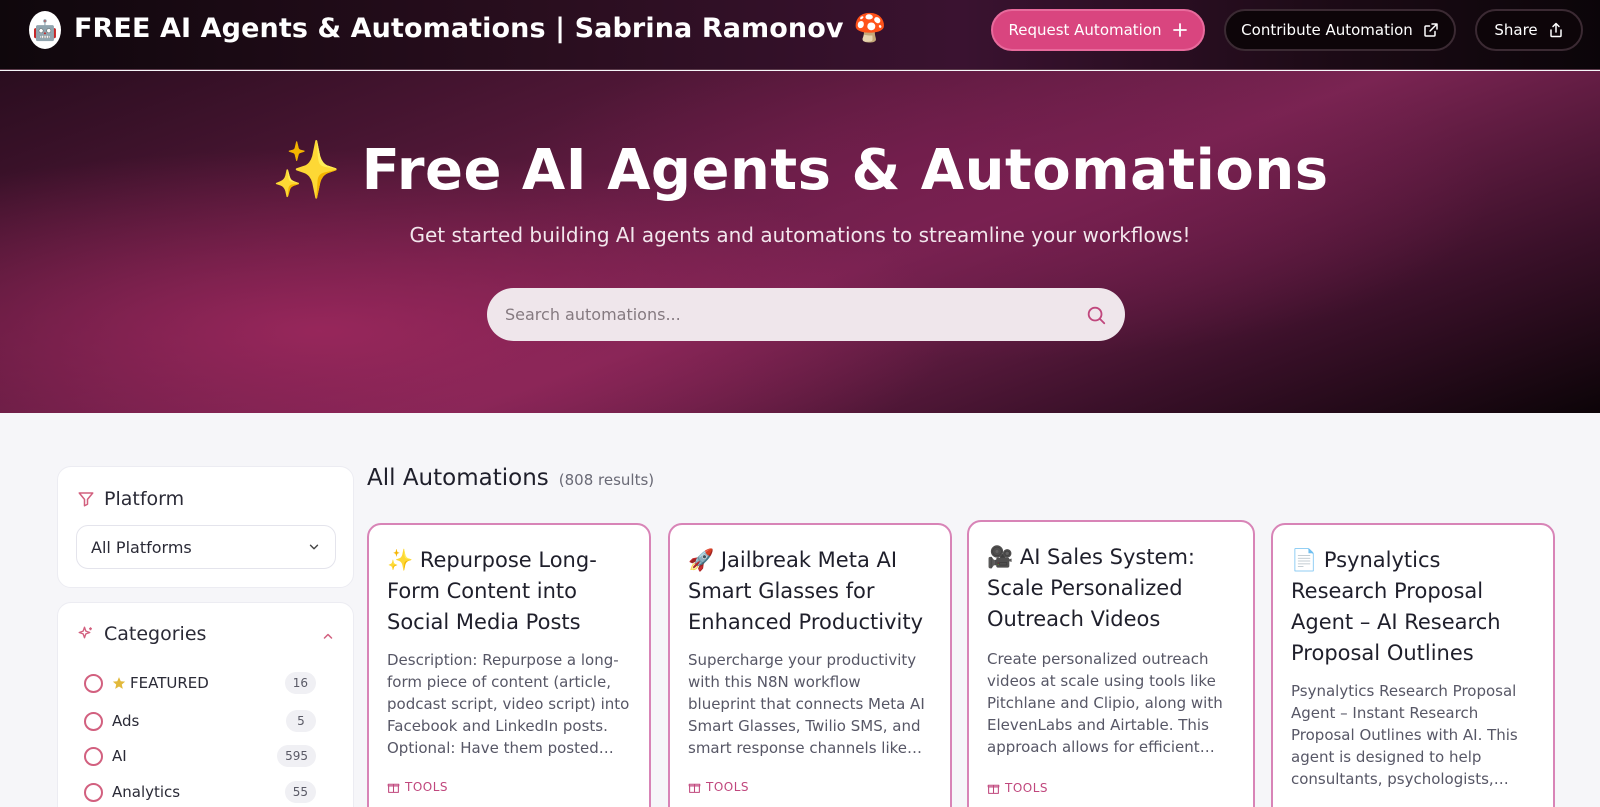 This screenshot has height=807, width=1600. What do you see at coordinates (155, 634) in the screenshot?
I see `categories-heading-label: Categories` at bounding box center [155, 634].